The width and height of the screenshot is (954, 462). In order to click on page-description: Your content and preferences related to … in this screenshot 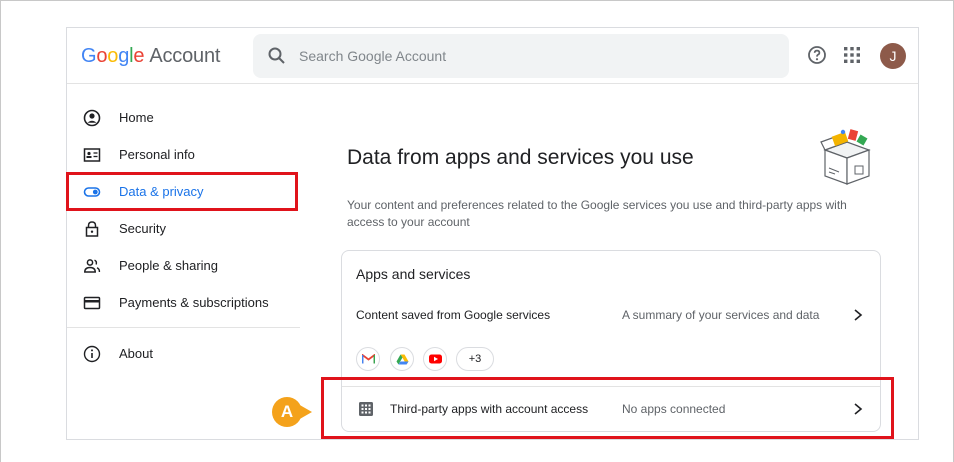, I will do `click(597, 213)`.